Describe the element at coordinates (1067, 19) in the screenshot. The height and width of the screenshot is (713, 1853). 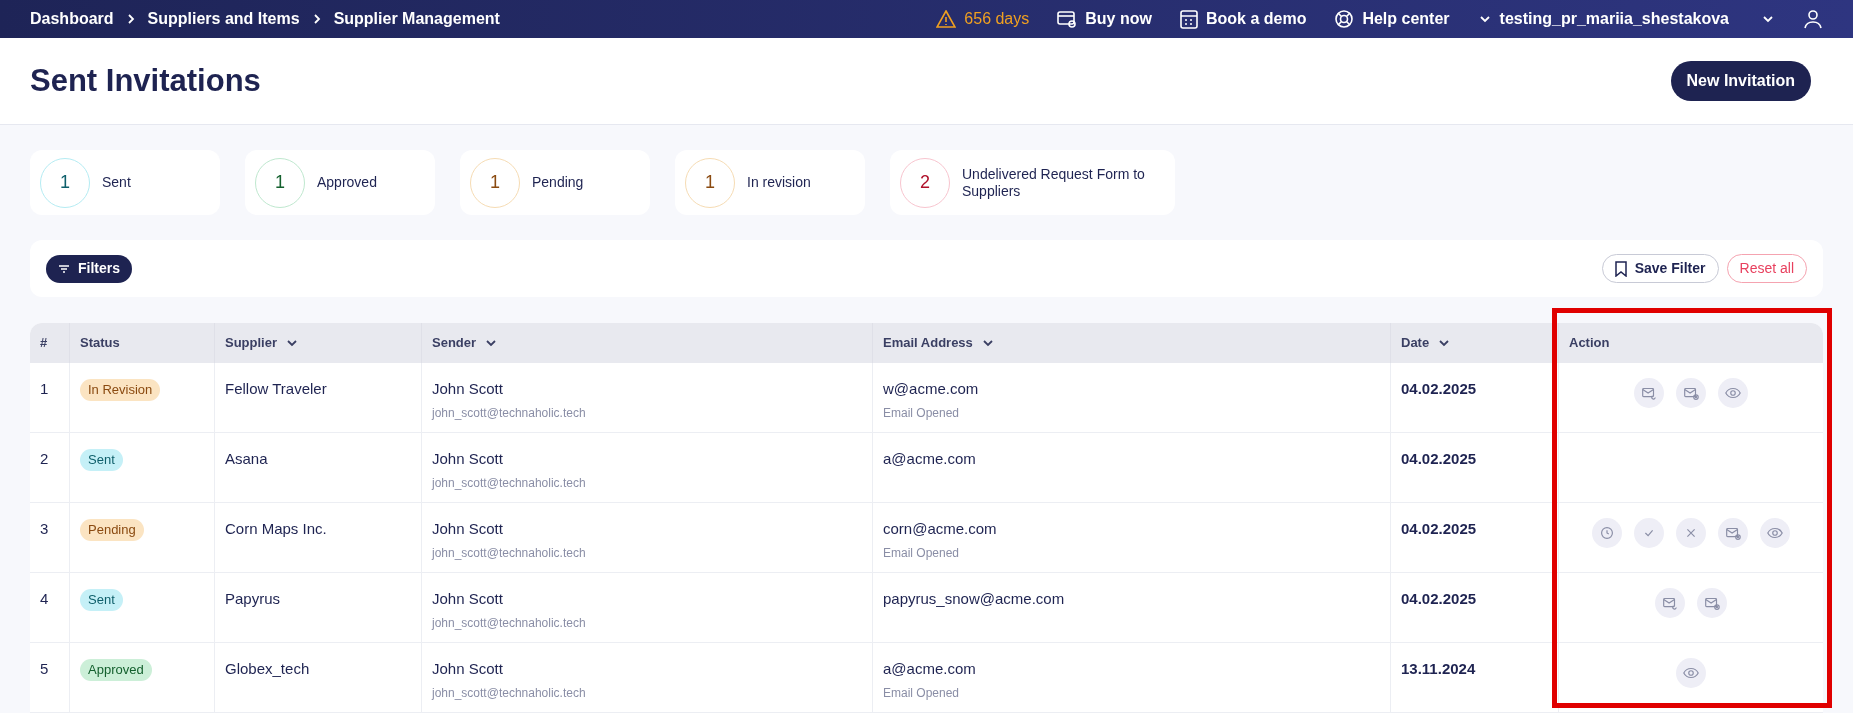
I see `card-icon` at that location.